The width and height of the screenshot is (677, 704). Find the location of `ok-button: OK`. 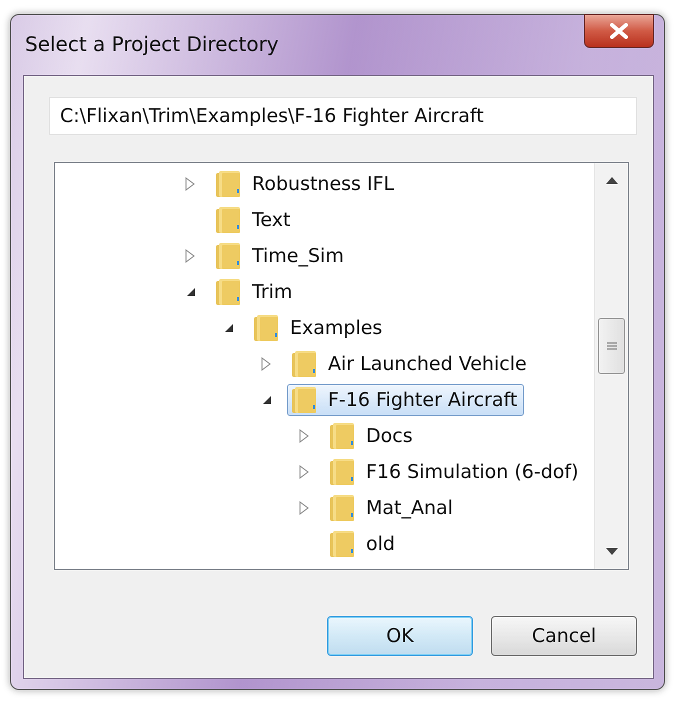

ok-button: OK is located at coordinates (400, 636).